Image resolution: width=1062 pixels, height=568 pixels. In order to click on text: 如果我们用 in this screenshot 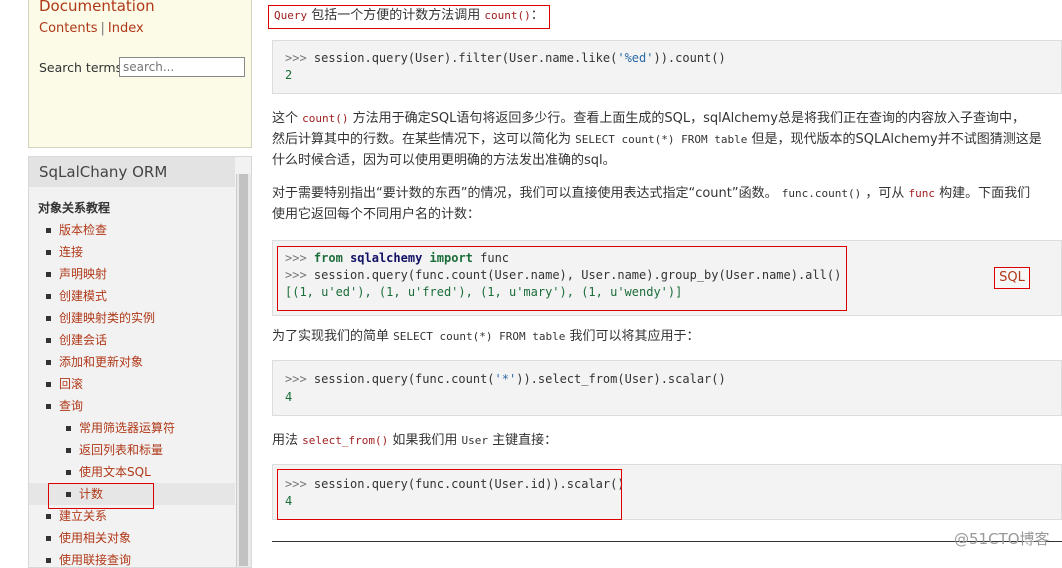, I will do `click(425, 440)`.